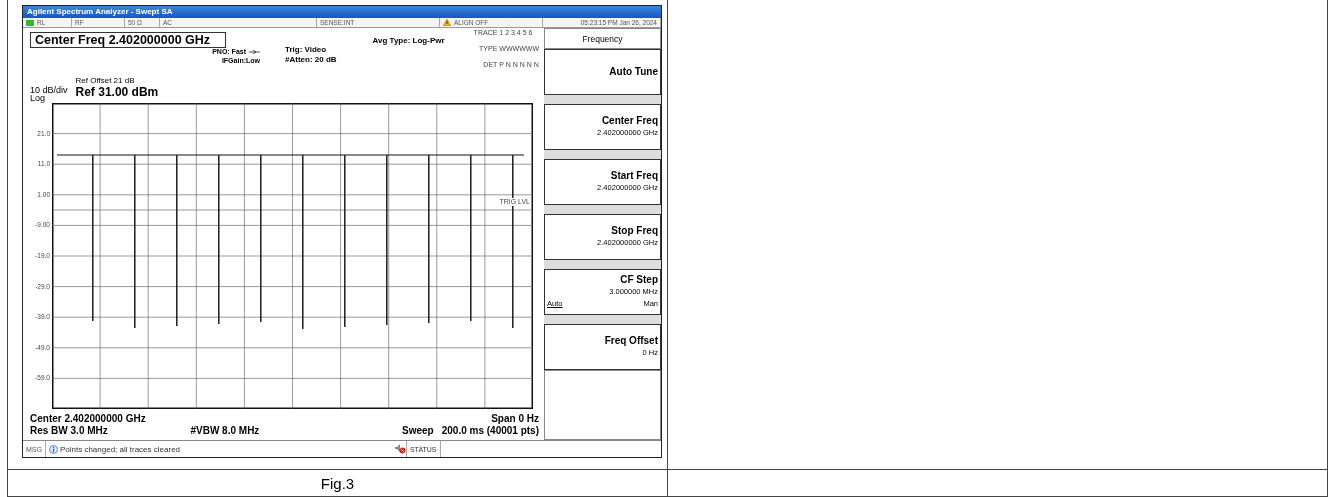 This screenshot has width=1335, height=497. What do you see at coordinates (254, 51) in the screenshot?
I see `trigger-arrow-icon` at bounding box center [254, 51].